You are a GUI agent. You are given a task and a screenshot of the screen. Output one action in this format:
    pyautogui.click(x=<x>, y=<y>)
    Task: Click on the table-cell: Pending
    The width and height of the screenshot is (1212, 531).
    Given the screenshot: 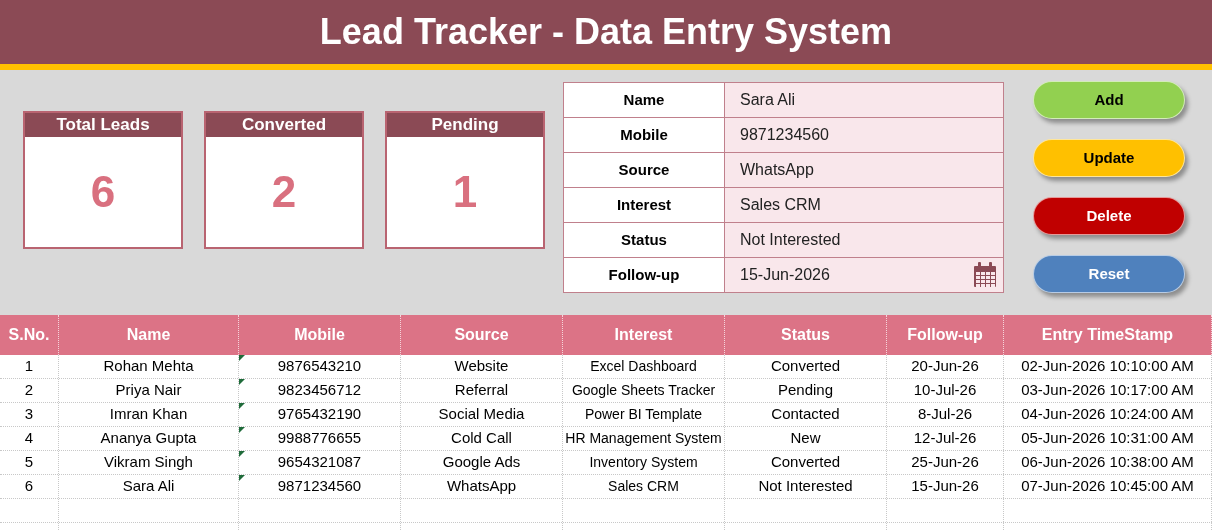 What is the action you would take?
    pyautogui.click(x=806, y=390)
    